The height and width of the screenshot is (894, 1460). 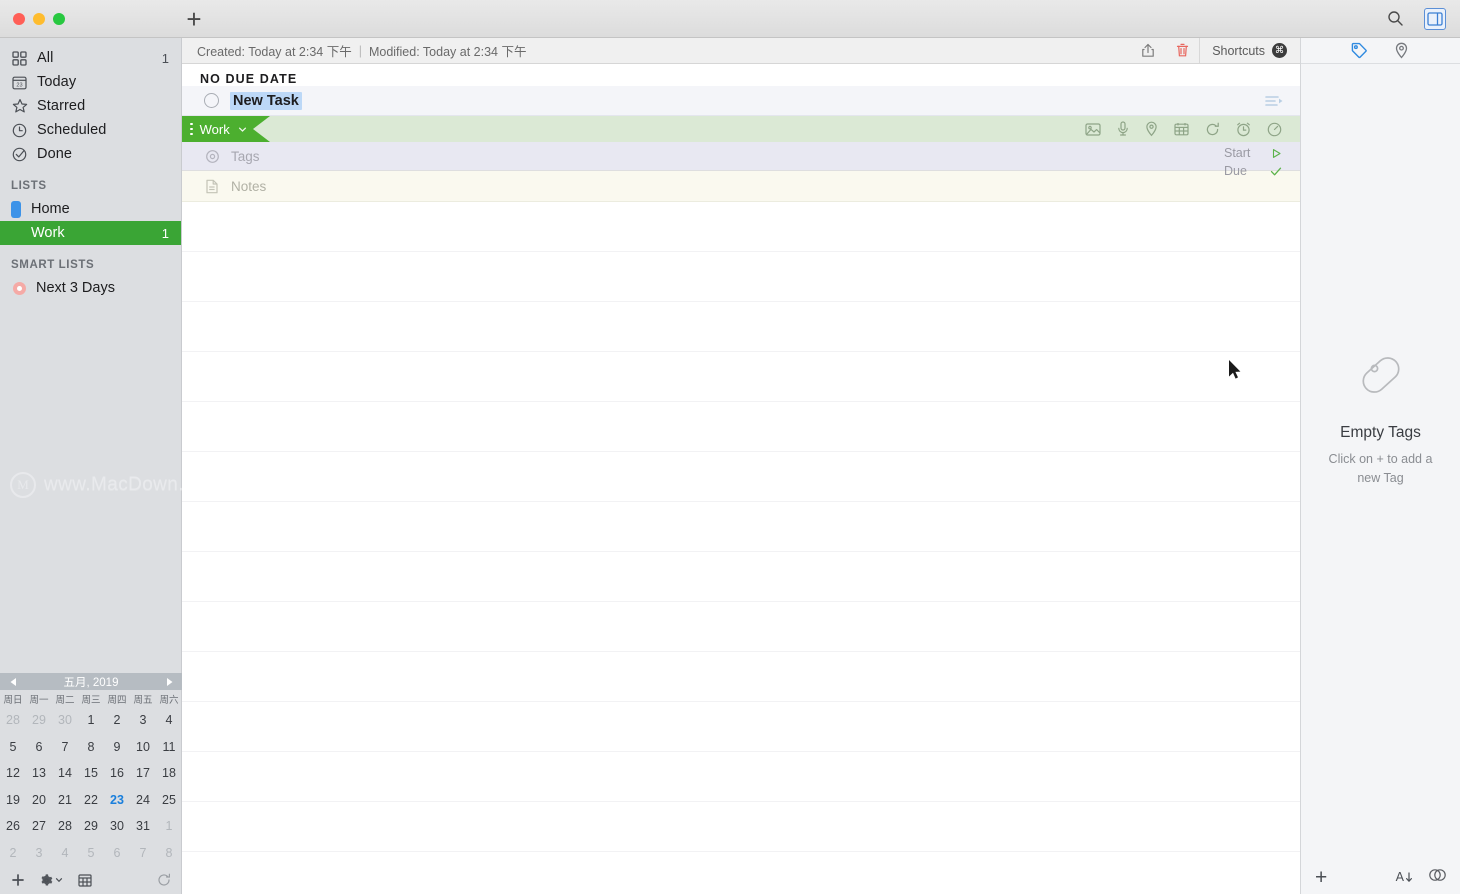 I want to click on calendar-day: 27, so click(x=39, y=826).